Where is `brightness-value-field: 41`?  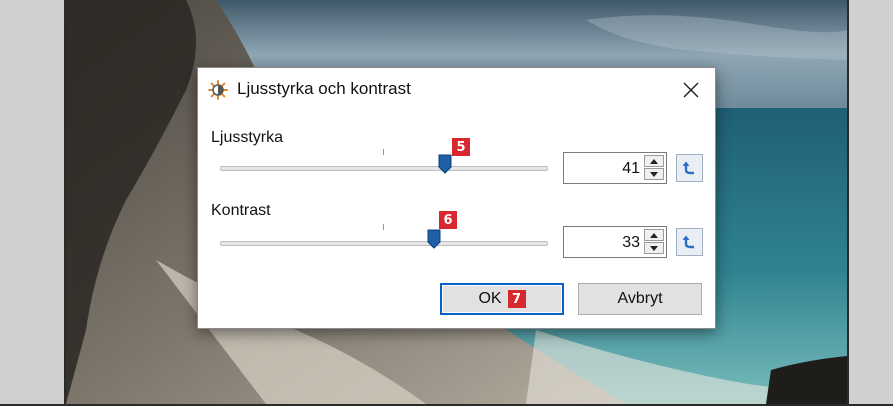
brightness-value-field: 41 is located at coordinates (615, 168).